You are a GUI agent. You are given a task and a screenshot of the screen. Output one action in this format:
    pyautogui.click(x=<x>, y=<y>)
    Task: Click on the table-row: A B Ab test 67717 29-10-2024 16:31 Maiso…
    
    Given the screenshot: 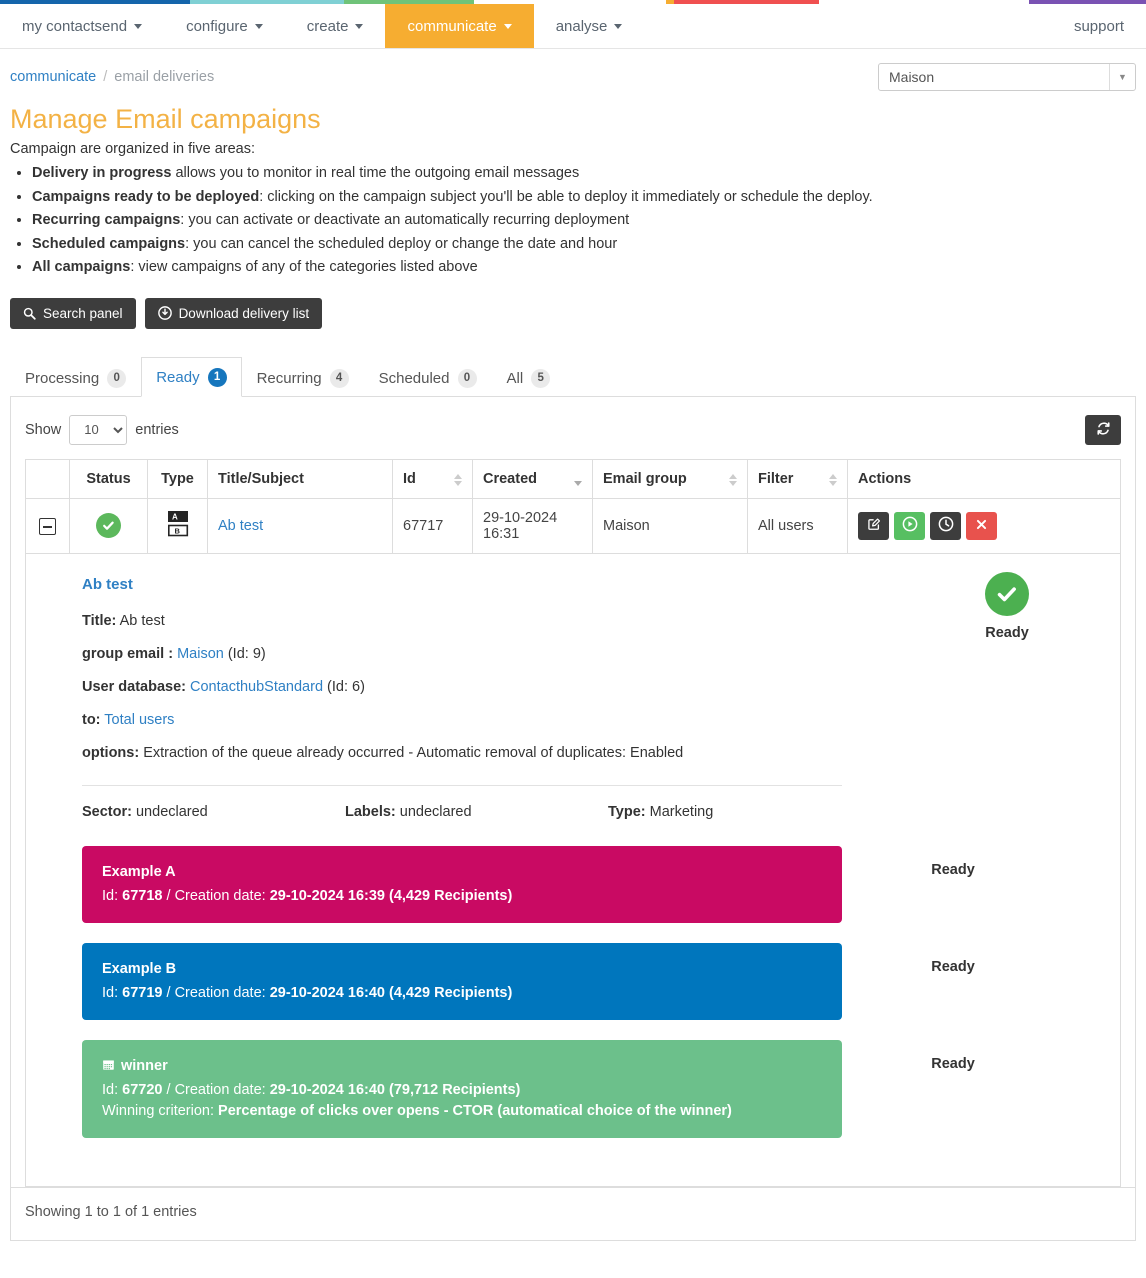 What is the action you would take?
    pyautogui.click(x=573, y=525)
    